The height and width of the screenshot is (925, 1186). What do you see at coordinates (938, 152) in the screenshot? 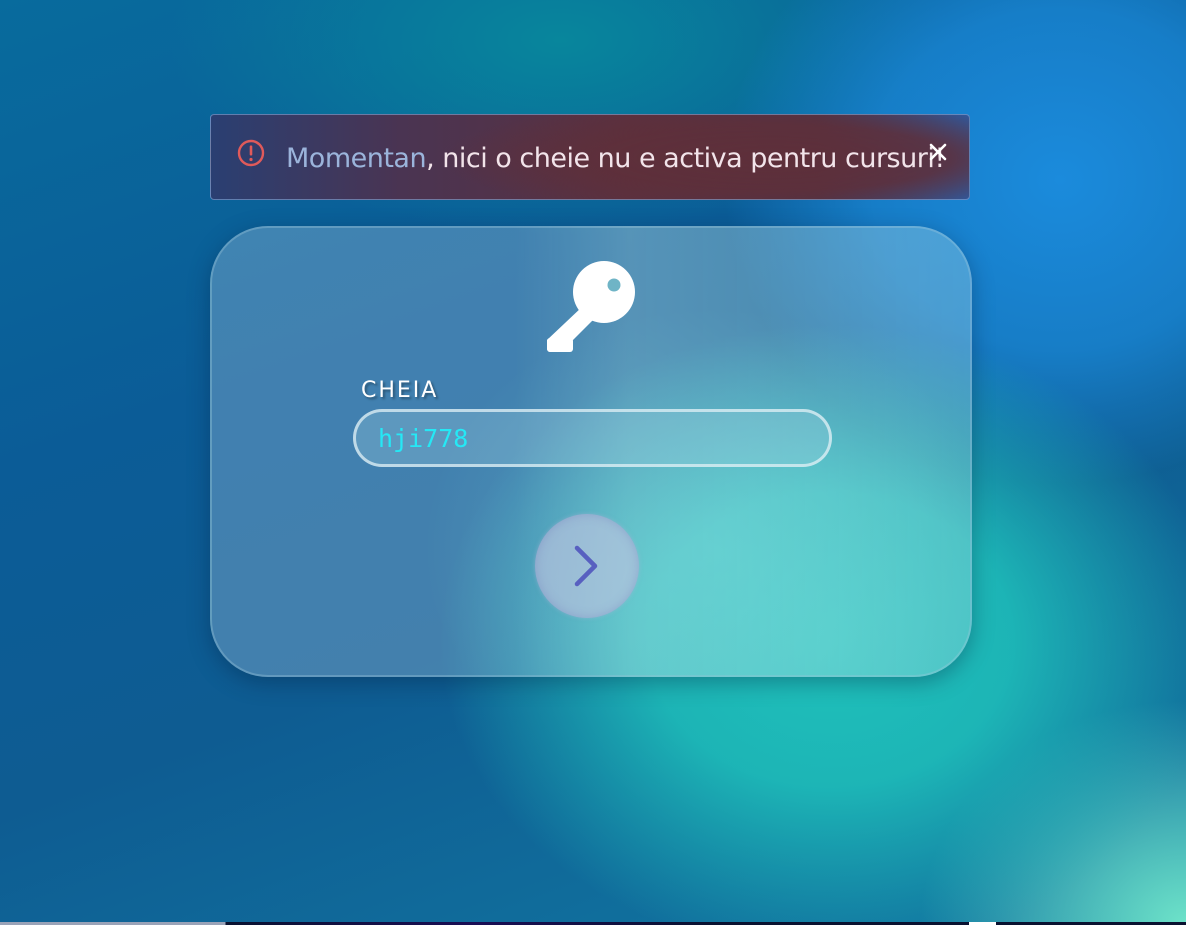
I see `close-icon` at bounding box center [938, 152].